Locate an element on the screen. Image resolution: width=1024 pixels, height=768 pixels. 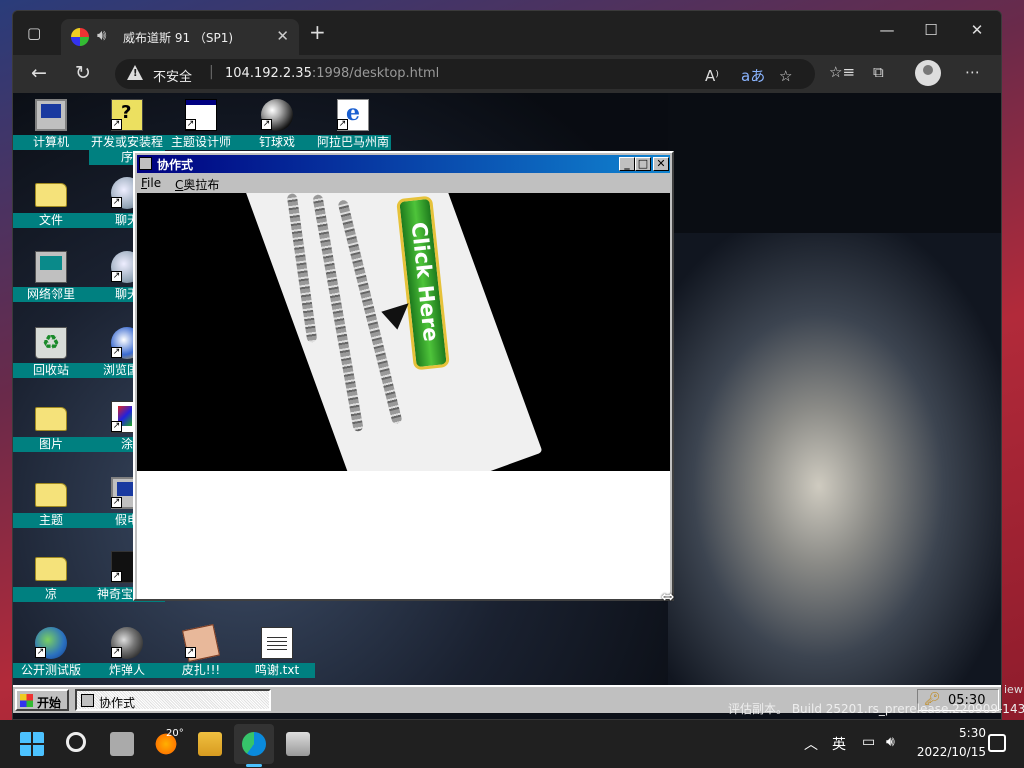
speaker-icon: 🔊︎ is located at coordinates (101, 35).